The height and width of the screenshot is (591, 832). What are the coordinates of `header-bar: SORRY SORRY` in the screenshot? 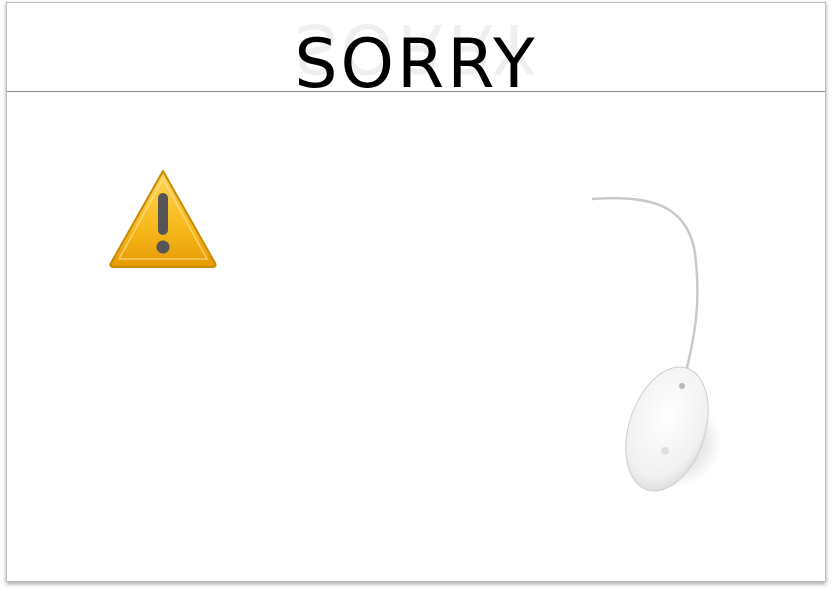 It's located at (416, 47).